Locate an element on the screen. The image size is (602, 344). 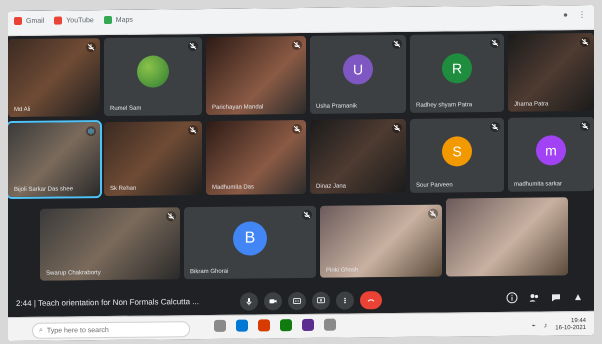
people-icon is located at coordinates (534, 297).